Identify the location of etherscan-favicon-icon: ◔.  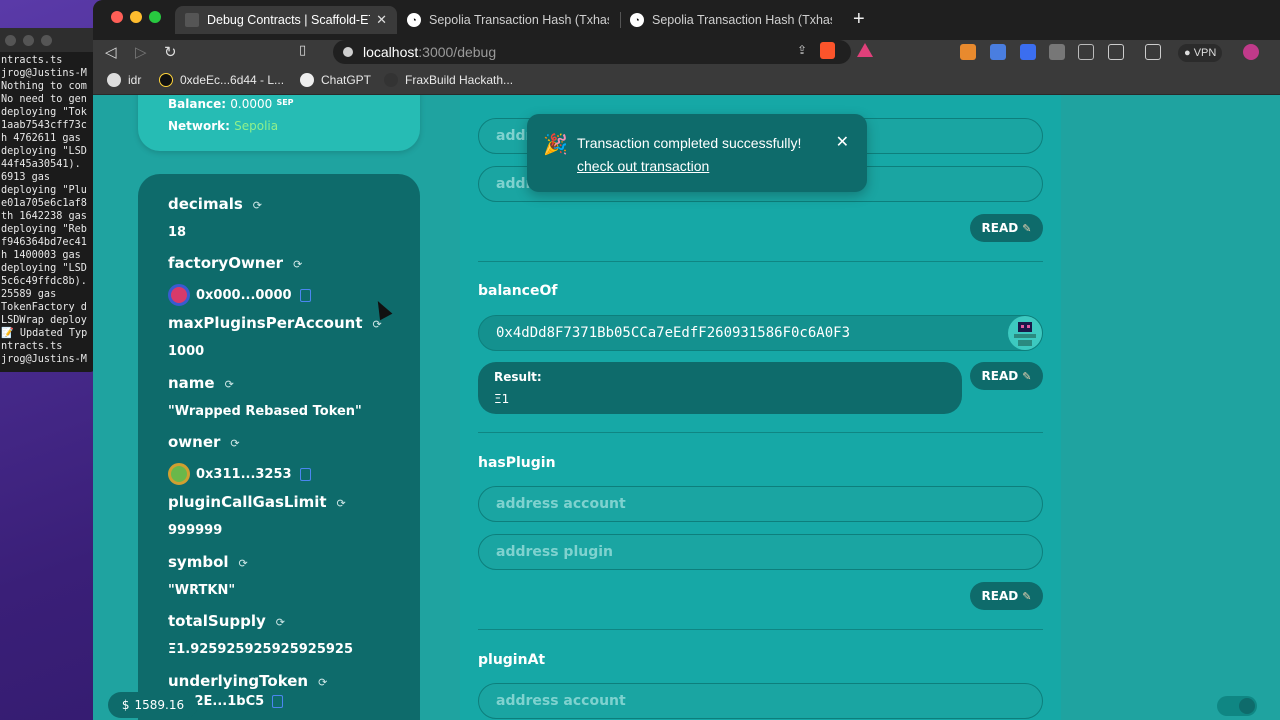
(637, 20).